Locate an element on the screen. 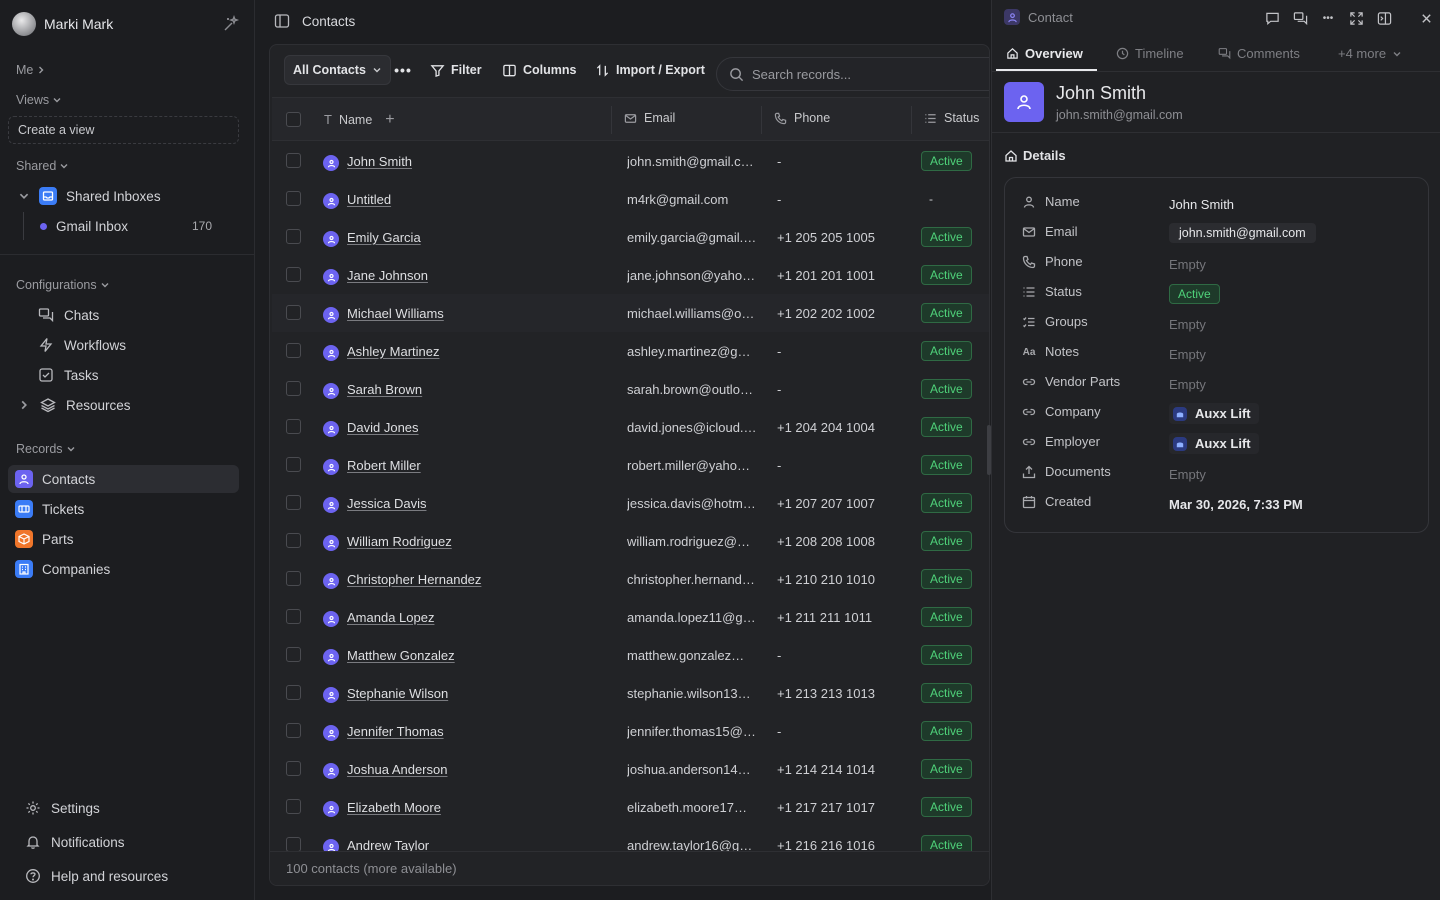 The height and width of the screenshot is (900, 1440). chevron-right-icon is located at coordinates (24, 405).